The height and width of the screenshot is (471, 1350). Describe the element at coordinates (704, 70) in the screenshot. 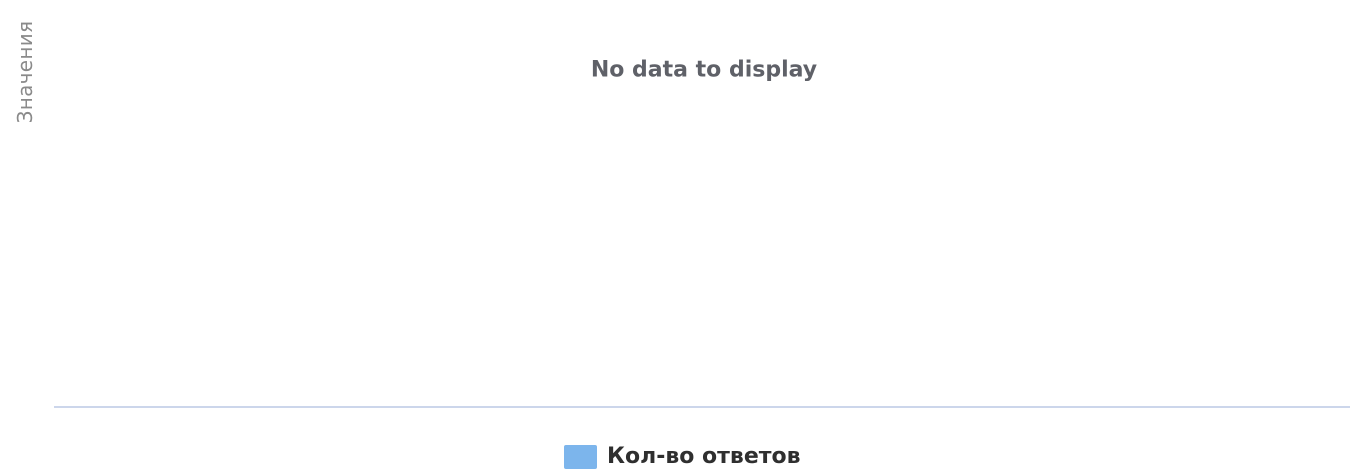

I see `no-data-message: No data to display` at that location.